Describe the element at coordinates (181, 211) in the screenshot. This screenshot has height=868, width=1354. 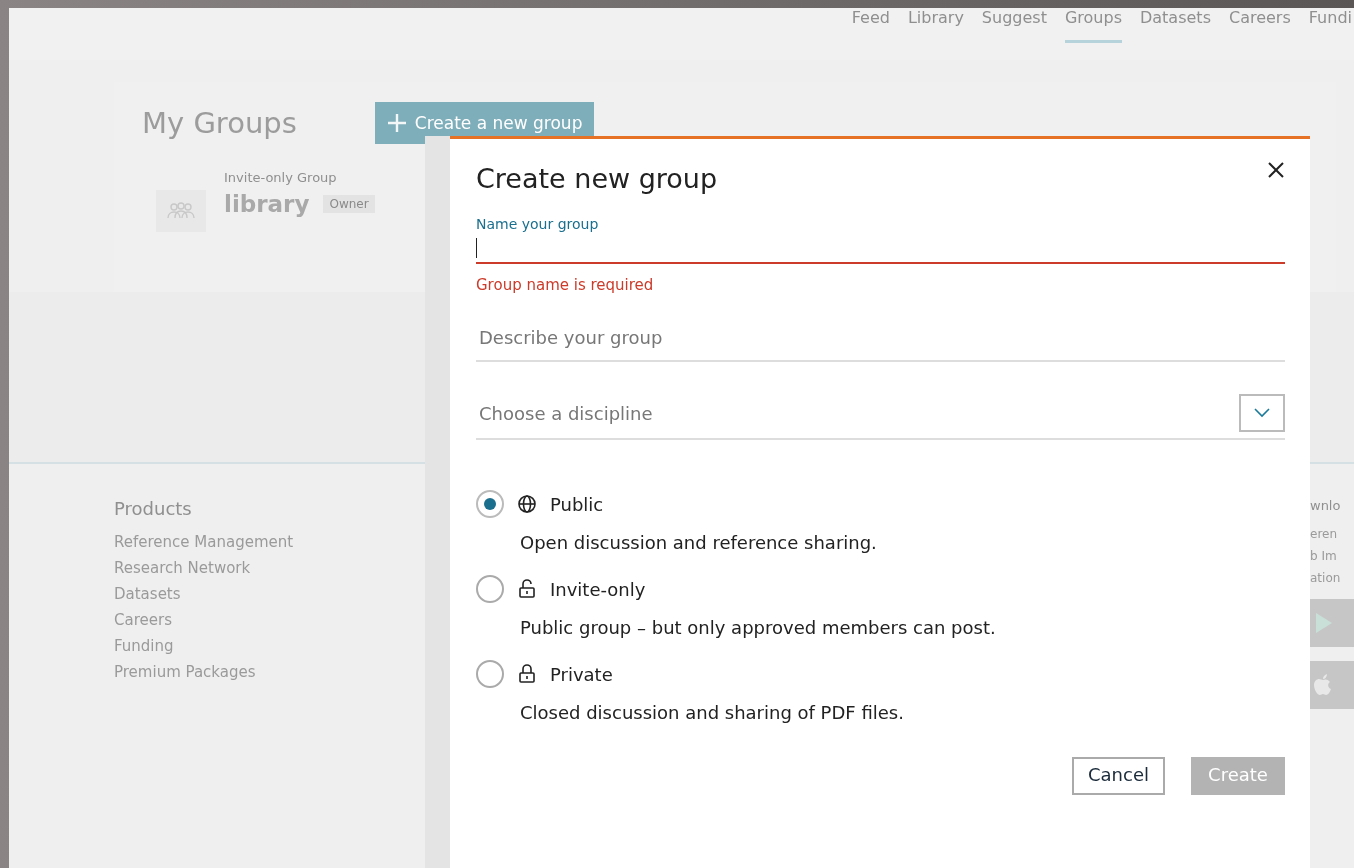
I see `people-icon` at that location.